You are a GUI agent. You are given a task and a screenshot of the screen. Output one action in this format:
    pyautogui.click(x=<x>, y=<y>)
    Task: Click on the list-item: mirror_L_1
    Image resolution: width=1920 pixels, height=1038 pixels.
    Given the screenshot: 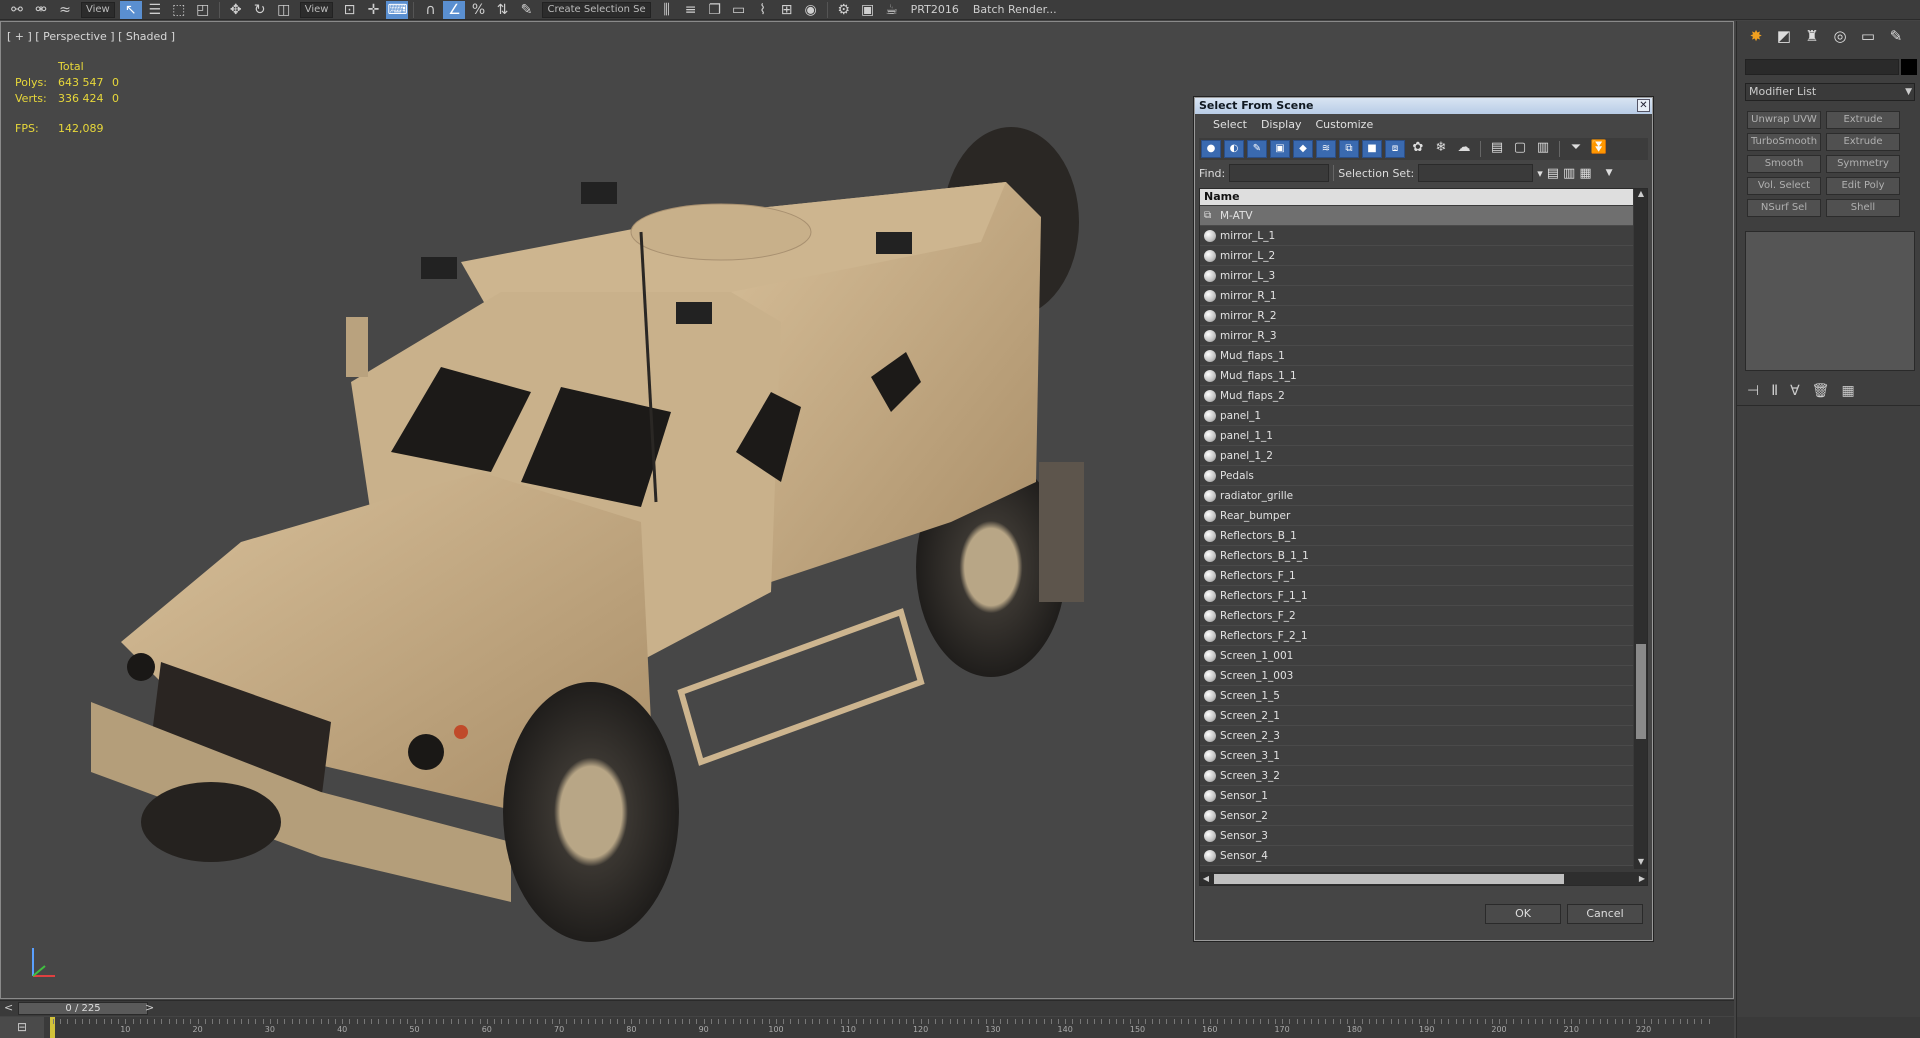 What is the action you would take?
    pyautogui.click(x=1416, y=236)
    